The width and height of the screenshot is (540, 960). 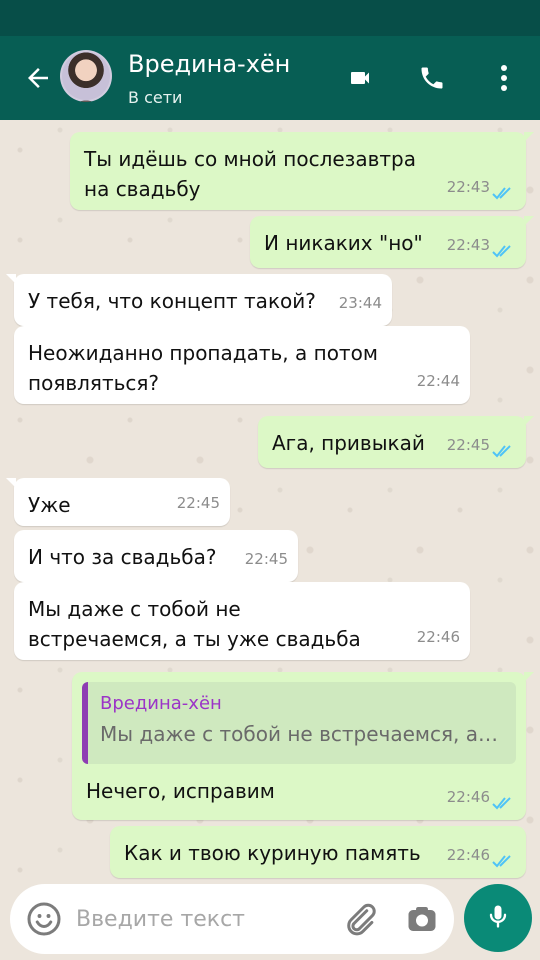 I want to click on paperclip-icon, so click(x=360, y=922).